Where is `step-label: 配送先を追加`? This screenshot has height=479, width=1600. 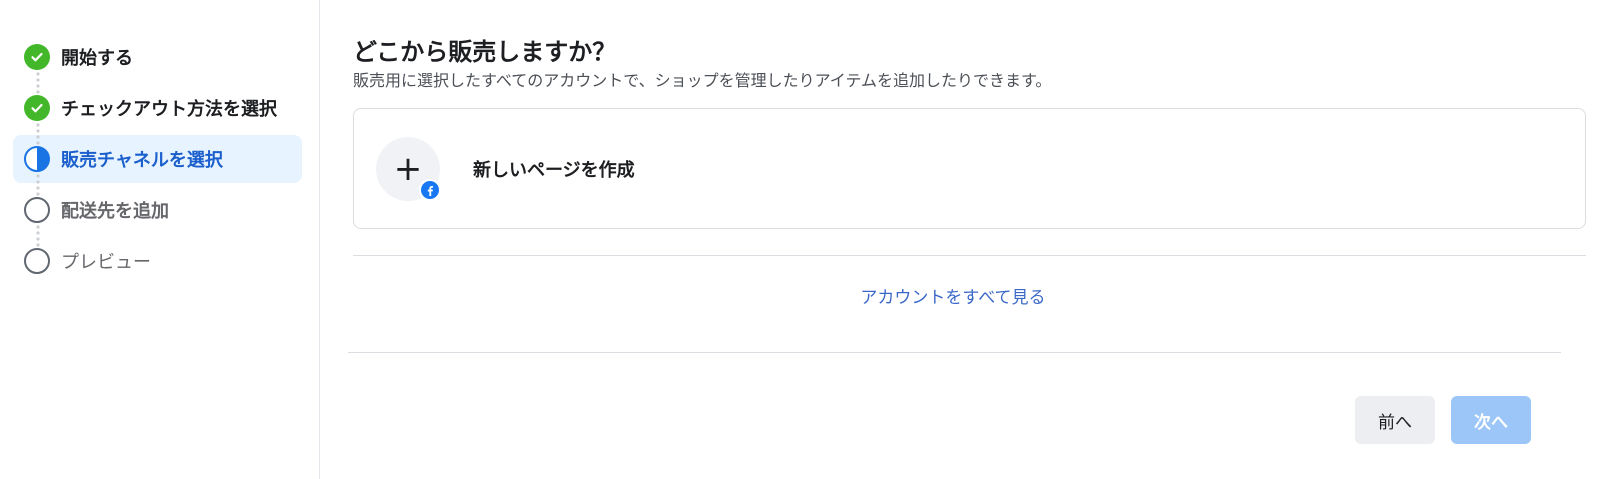 step-label: 配送先を追加 is located at coordinates (115, 211).